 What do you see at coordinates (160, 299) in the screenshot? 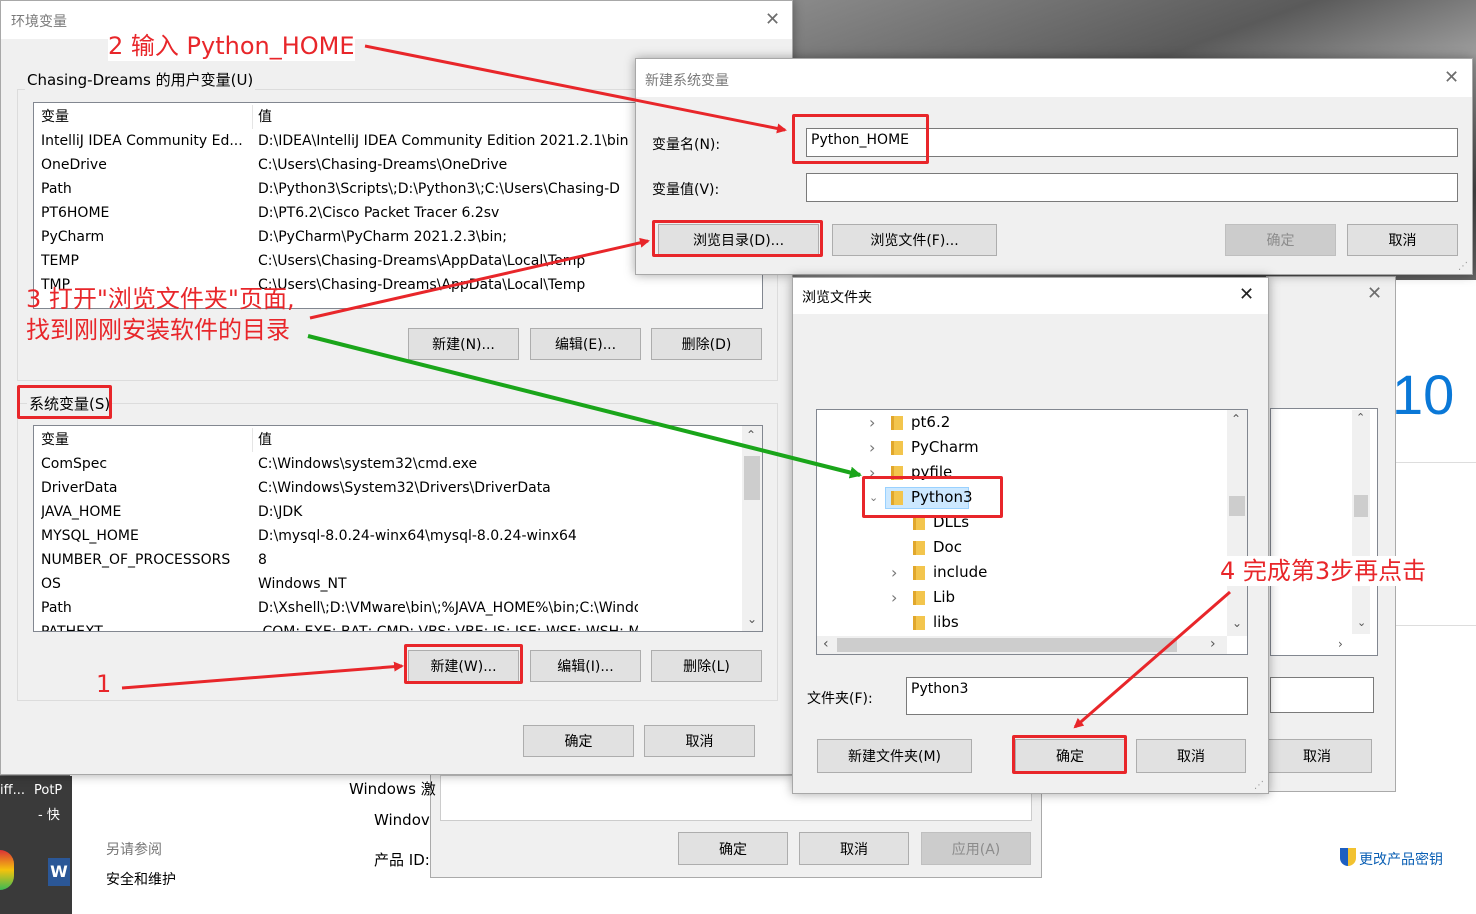
I see `annotation-step3-line1: 3 打开"浏览文件夹"页面,` at bounding box center [160, 299].